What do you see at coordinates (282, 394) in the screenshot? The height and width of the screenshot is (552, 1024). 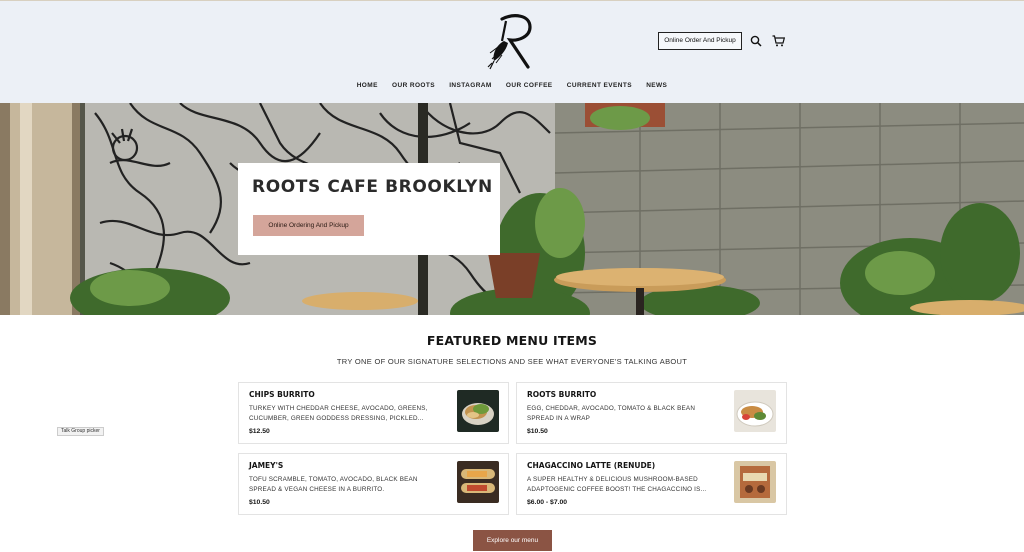 I see `menu-item-name: CHIPS BURRITO` at bounding box center [282, 394].